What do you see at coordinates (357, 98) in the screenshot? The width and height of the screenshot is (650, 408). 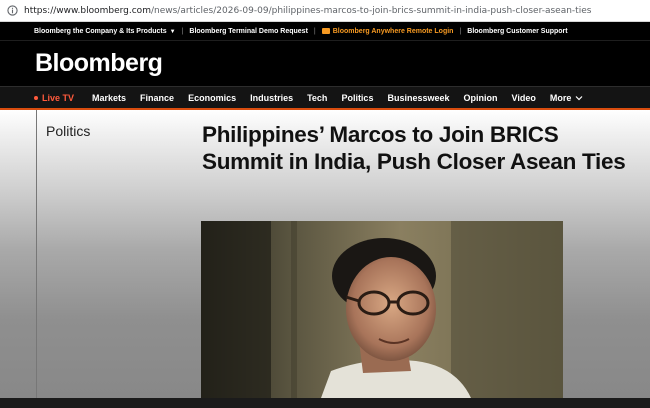 I see `nav-politics: Politics` at bounding box center [357, 98].